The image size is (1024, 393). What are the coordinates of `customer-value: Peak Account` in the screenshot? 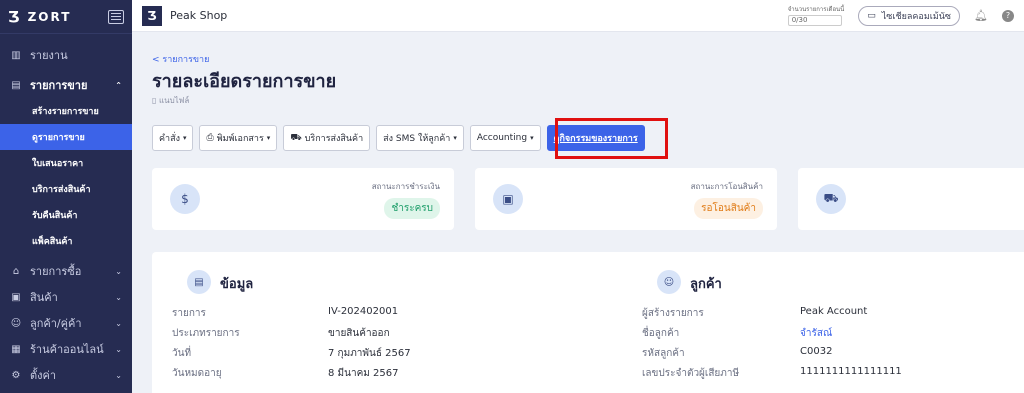 It's located at (834, 311).